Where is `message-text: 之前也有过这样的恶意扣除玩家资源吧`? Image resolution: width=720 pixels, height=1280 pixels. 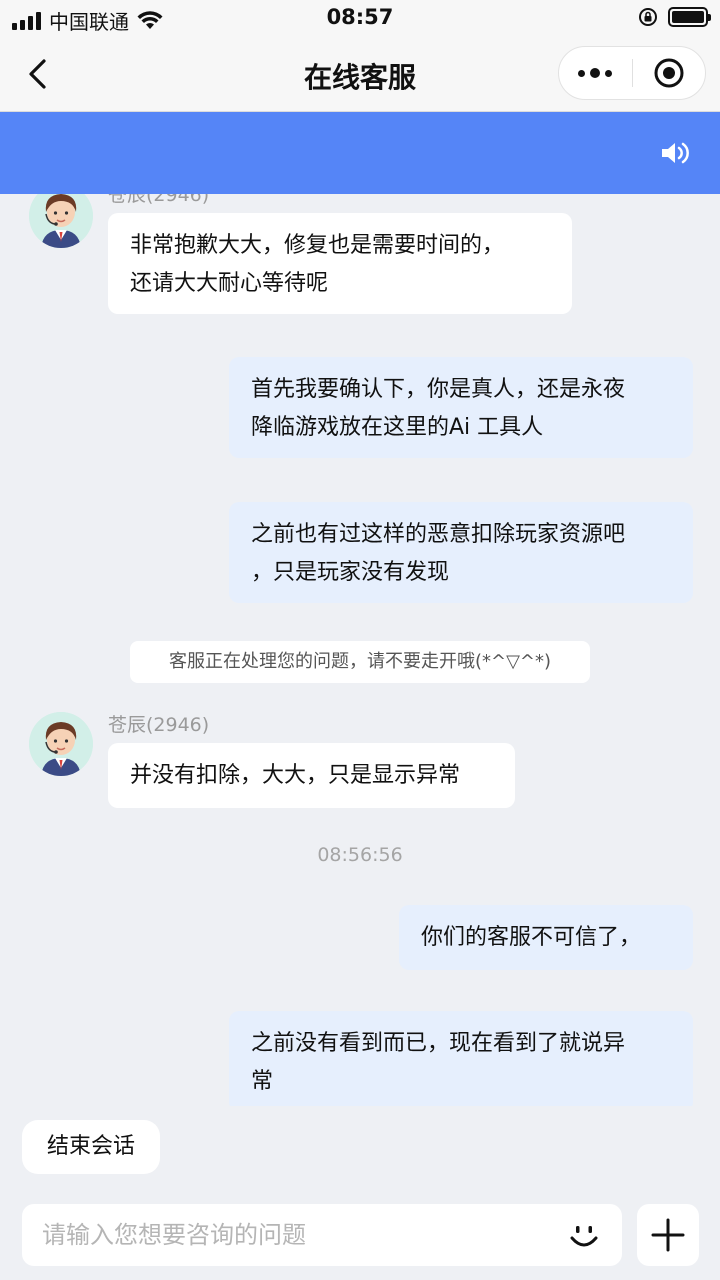 message-text: 之前也有过这样的恶意扣除玩家资源吧 is located at coordinates (438, 534).